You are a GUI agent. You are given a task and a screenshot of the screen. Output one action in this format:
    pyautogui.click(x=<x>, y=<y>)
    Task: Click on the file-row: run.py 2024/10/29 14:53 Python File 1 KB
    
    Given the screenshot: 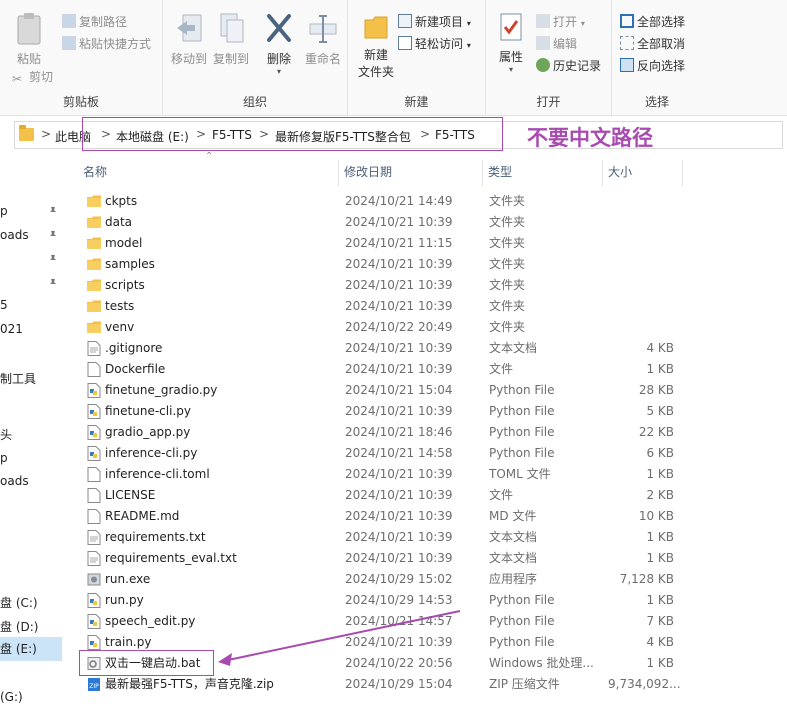 What is the action you would take?
    pyautogui.click(x=428, y=600)
    